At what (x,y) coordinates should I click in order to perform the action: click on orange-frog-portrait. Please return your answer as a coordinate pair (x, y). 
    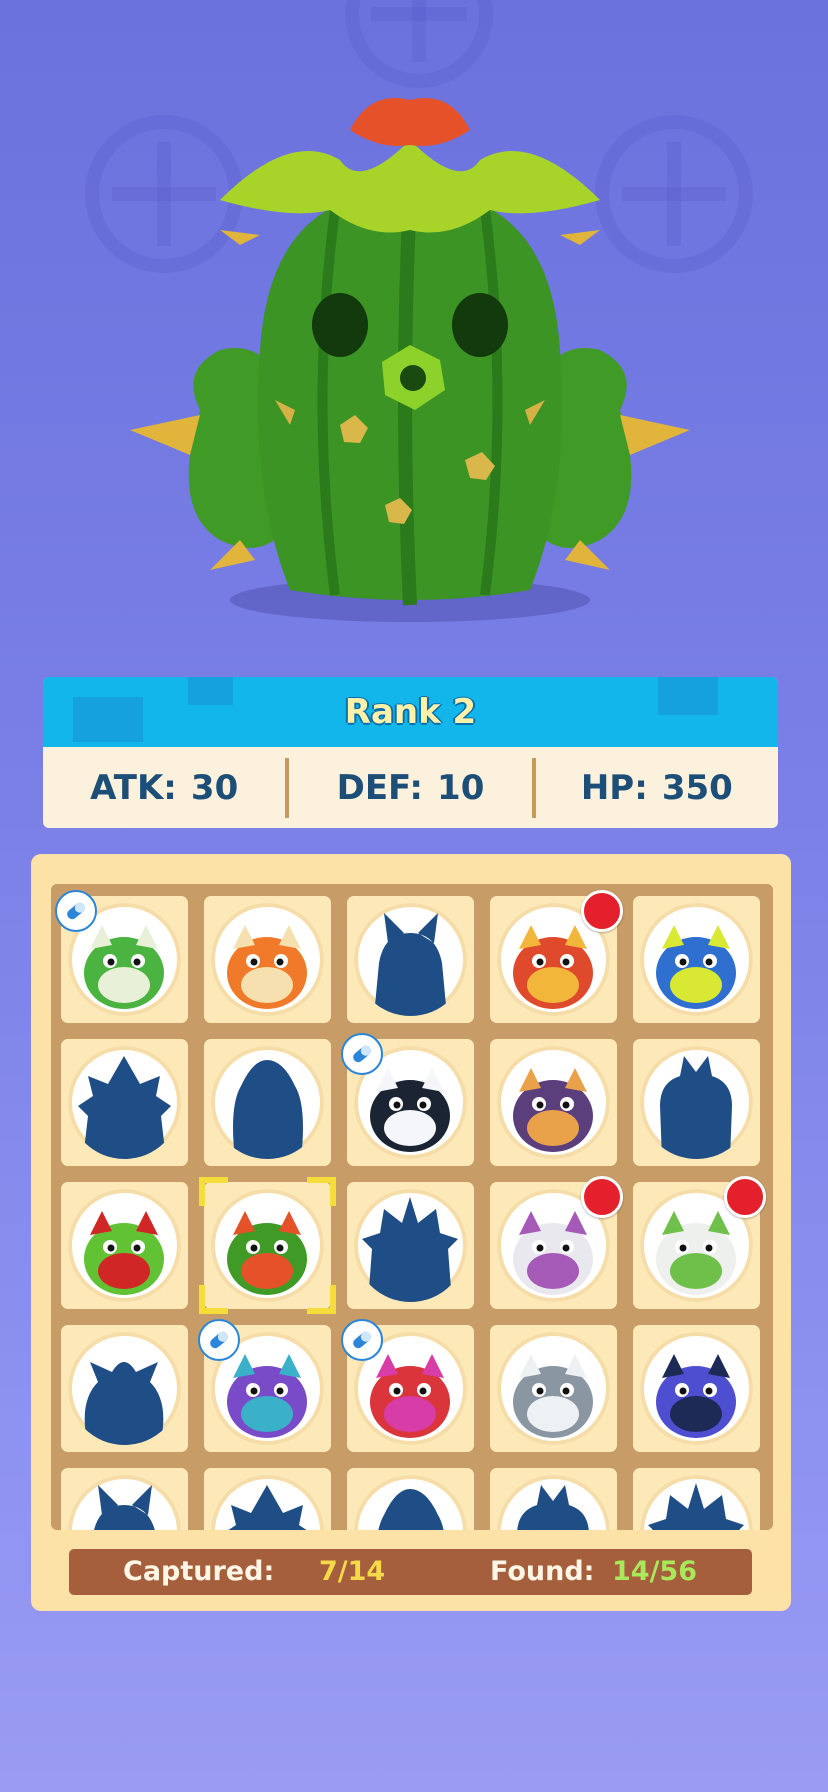
    Looking at the image, I should click on (267, 959).